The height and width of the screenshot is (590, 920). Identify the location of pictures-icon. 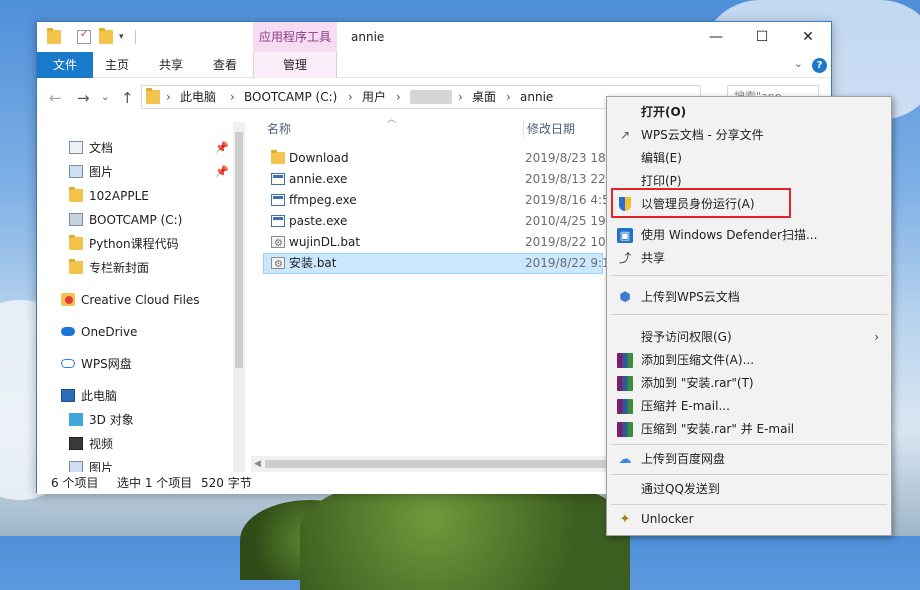
(76, 171).